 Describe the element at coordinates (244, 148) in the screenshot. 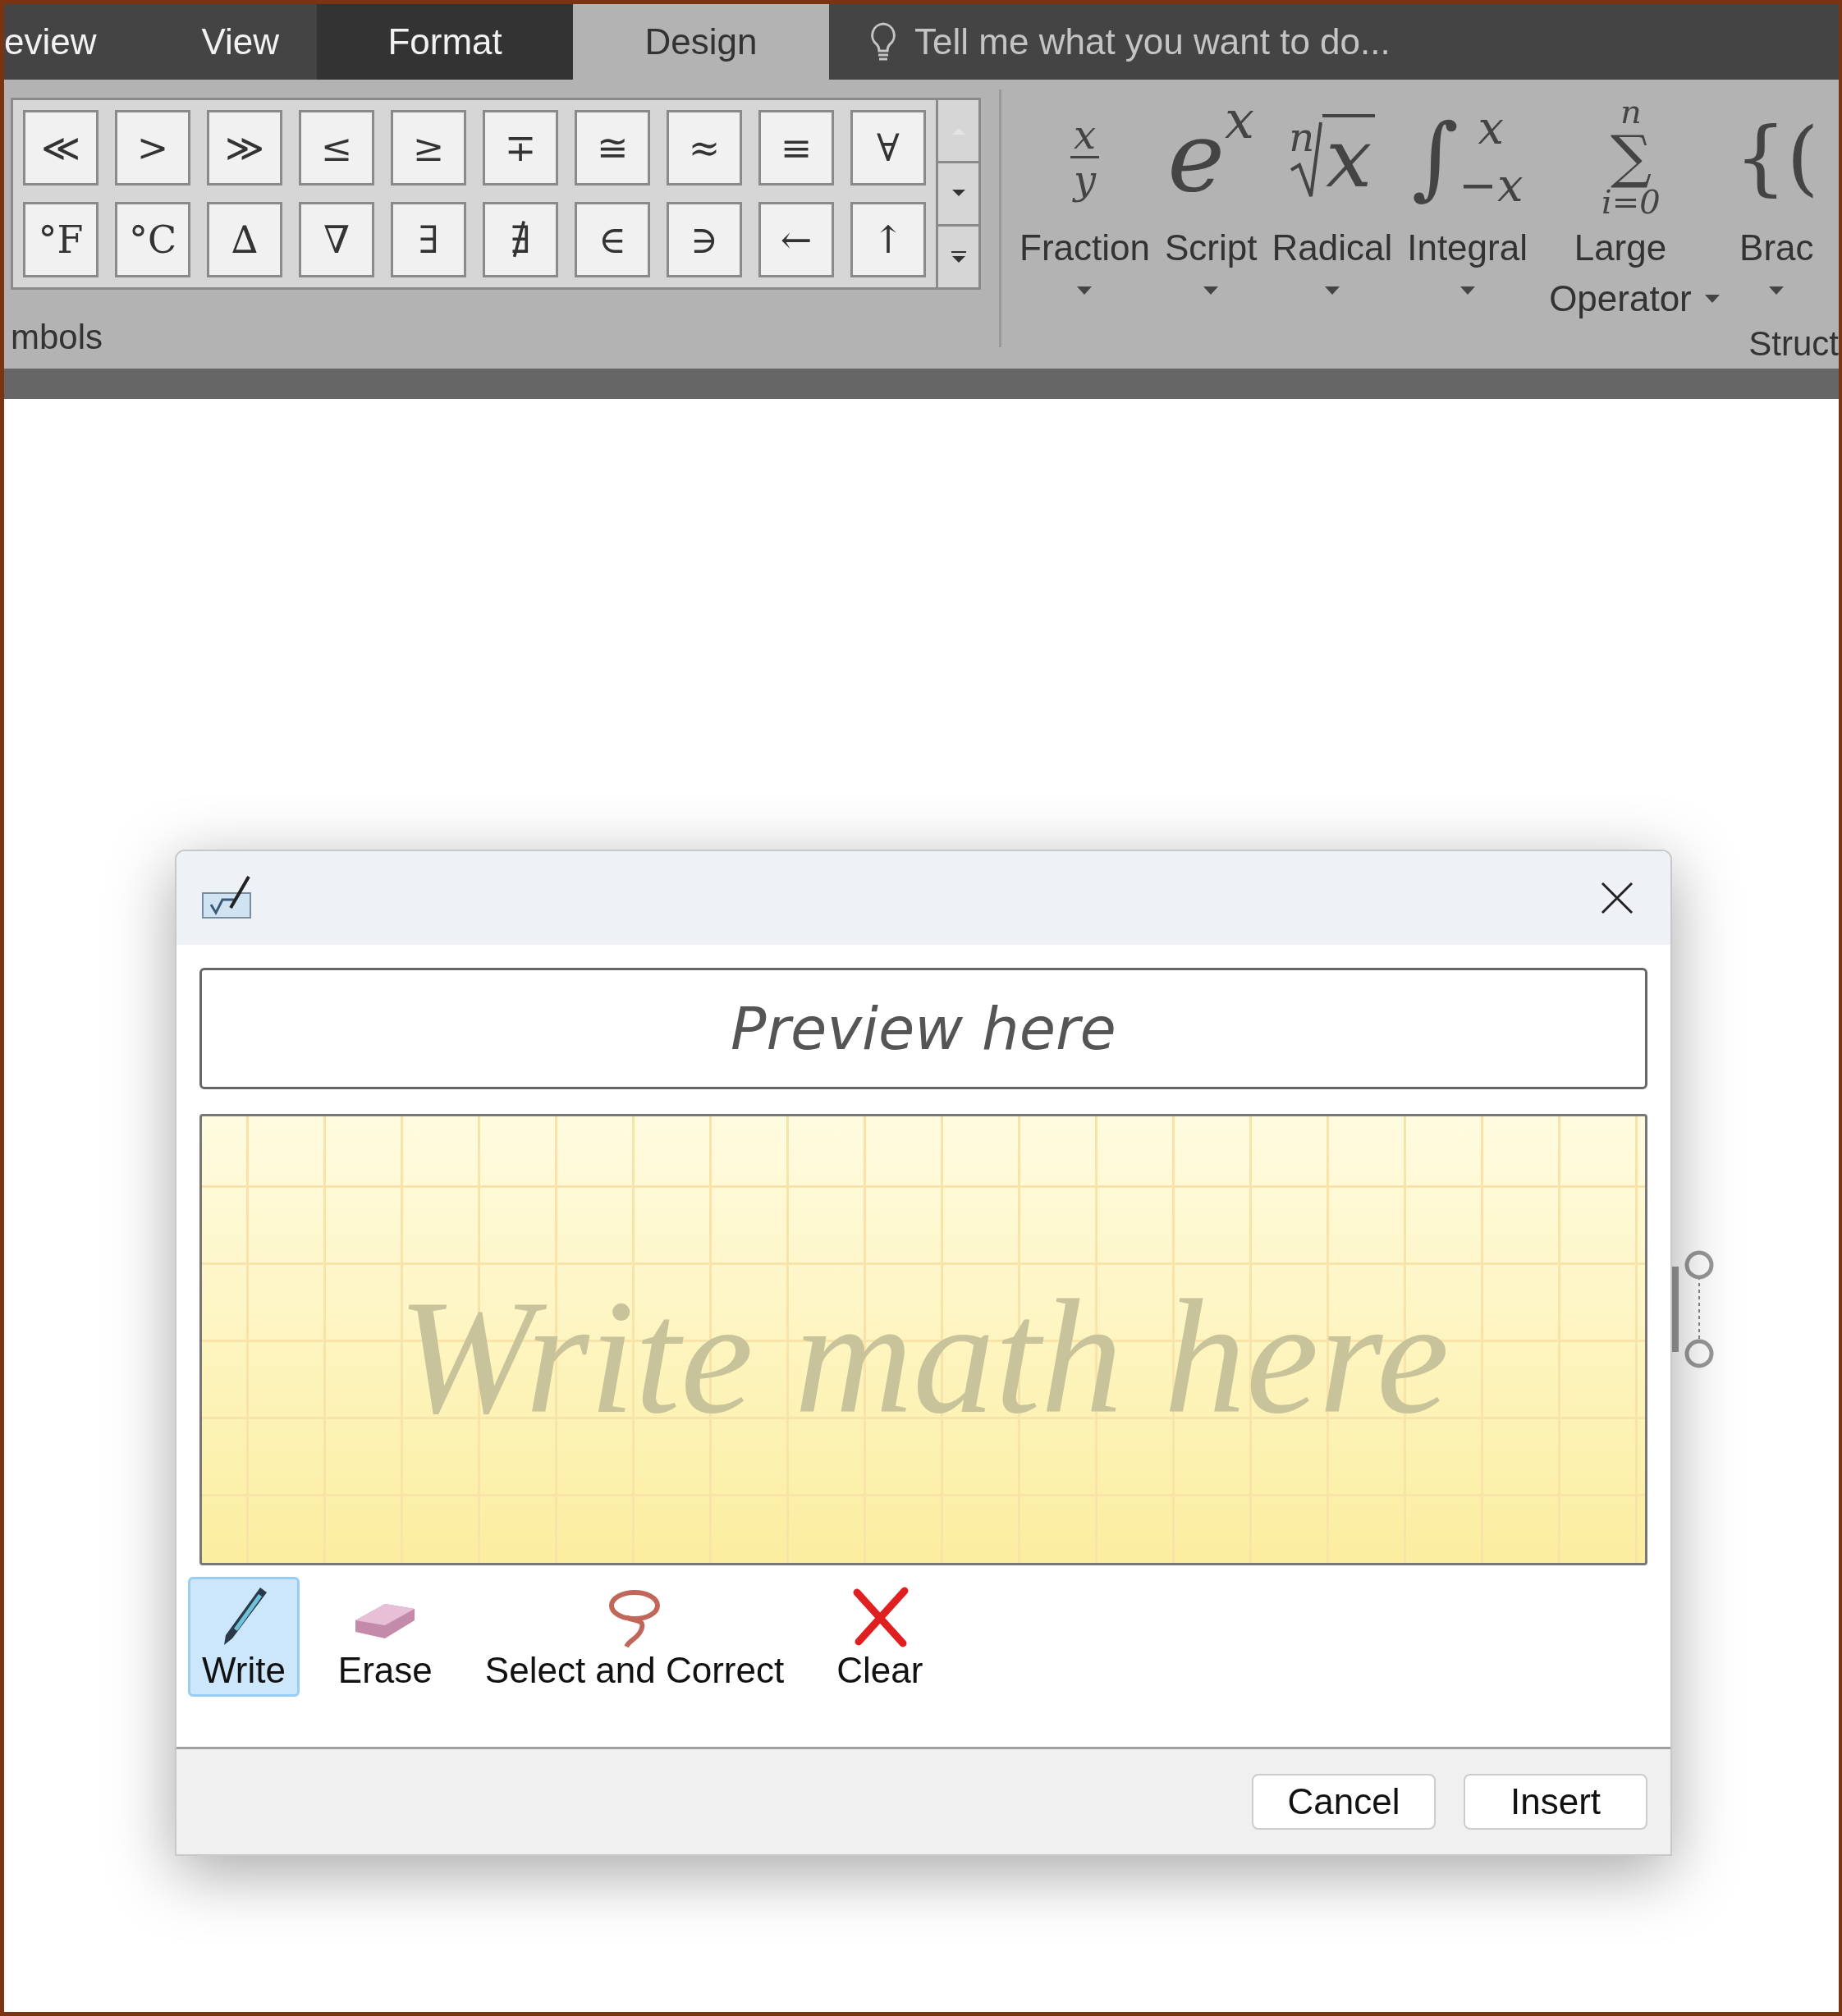

I see `symbol-button: ≫` at that location.